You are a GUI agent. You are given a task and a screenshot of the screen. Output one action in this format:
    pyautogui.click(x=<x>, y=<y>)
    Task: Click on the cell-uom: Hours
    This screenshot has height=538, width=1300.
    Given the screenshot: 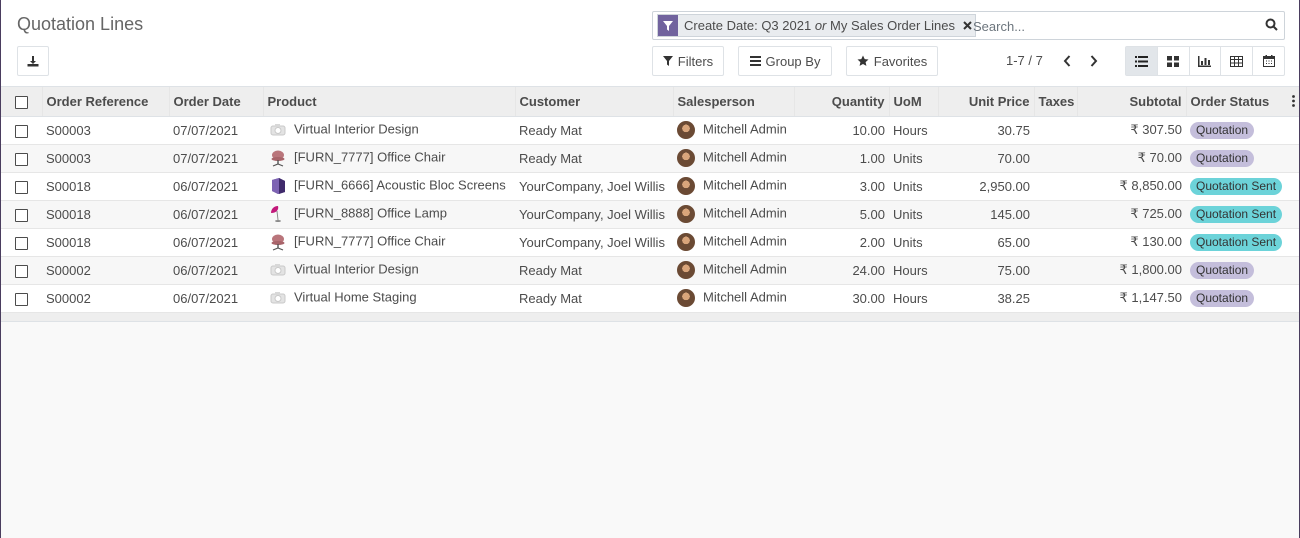 What is the action you would take?
    pyautogui.click(x=913, y=130)
    